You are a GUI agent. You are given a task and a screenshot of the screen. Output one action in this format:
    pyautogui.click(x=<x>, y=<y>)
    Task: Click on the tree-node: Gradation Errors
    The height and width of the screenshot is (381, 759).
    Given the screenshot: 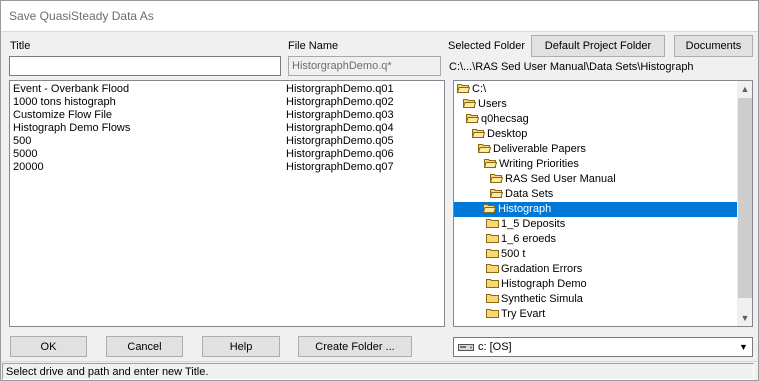 What is the action you would take?
    pyautogui.click(x=534, y=269)
    